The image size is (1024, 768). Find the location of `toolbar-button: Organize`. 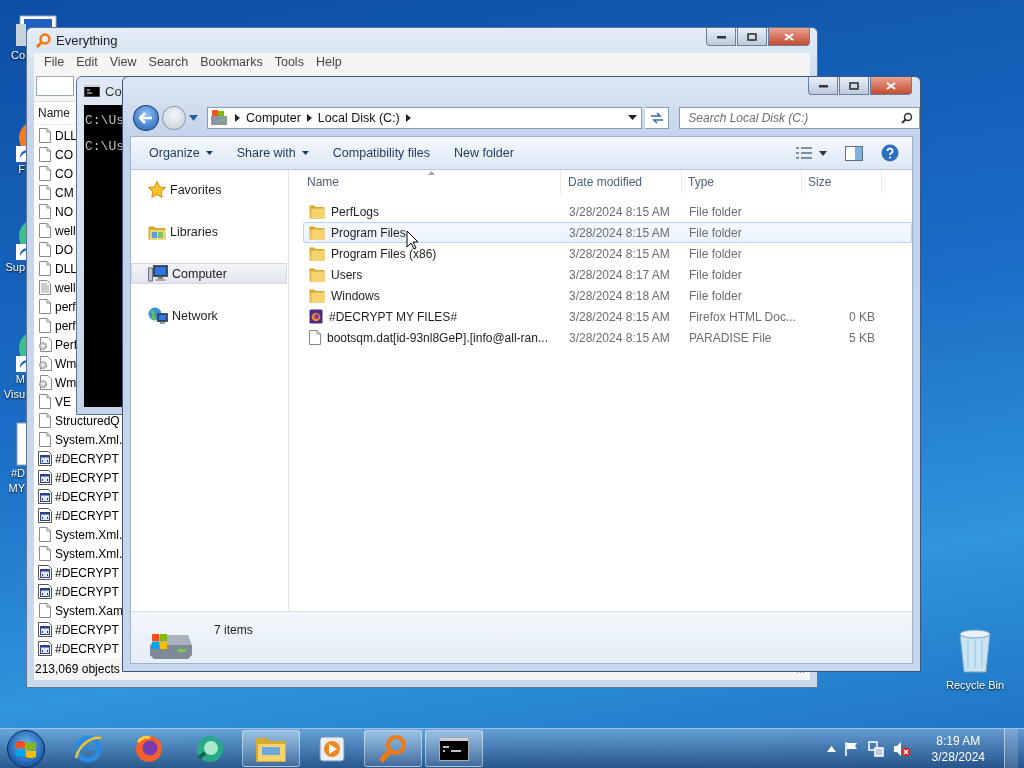

toolbar-button: Organize is located at coordinates (181, 153).